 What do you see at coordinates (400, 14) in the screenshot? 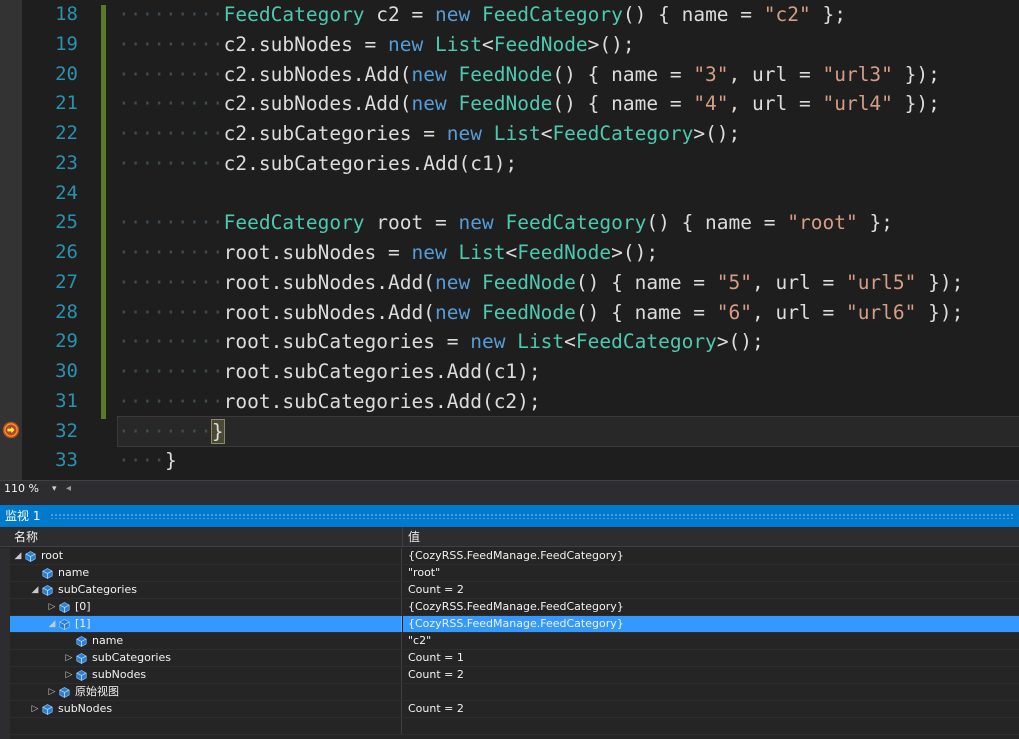
I see `code-token: c2 =` at bounding box center [400, 14].